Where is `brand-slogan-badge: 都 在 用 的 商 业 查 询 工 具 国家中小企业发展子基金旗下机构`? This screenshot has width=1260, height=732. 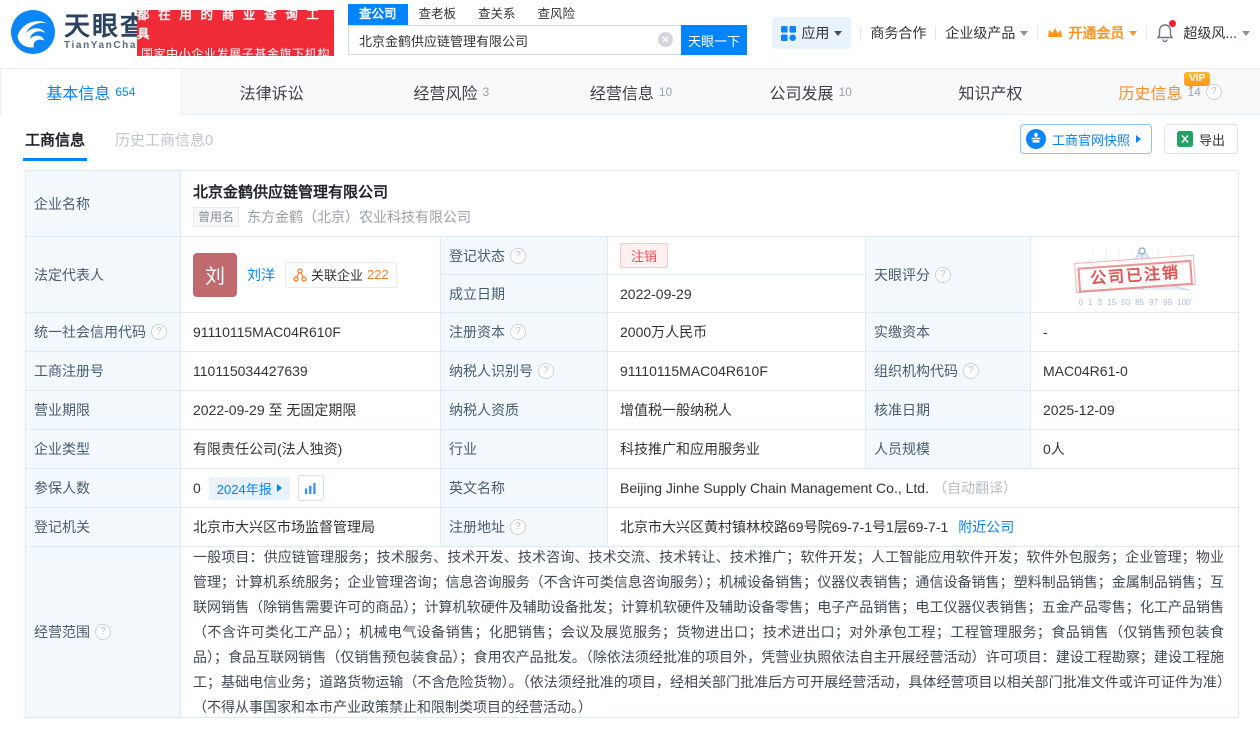 brand-slogan-badge: 都 在 用 的 商 业 查 询 工 具 国家中小企业发展子基金旗下机构 is located at coordinates (235, 34).